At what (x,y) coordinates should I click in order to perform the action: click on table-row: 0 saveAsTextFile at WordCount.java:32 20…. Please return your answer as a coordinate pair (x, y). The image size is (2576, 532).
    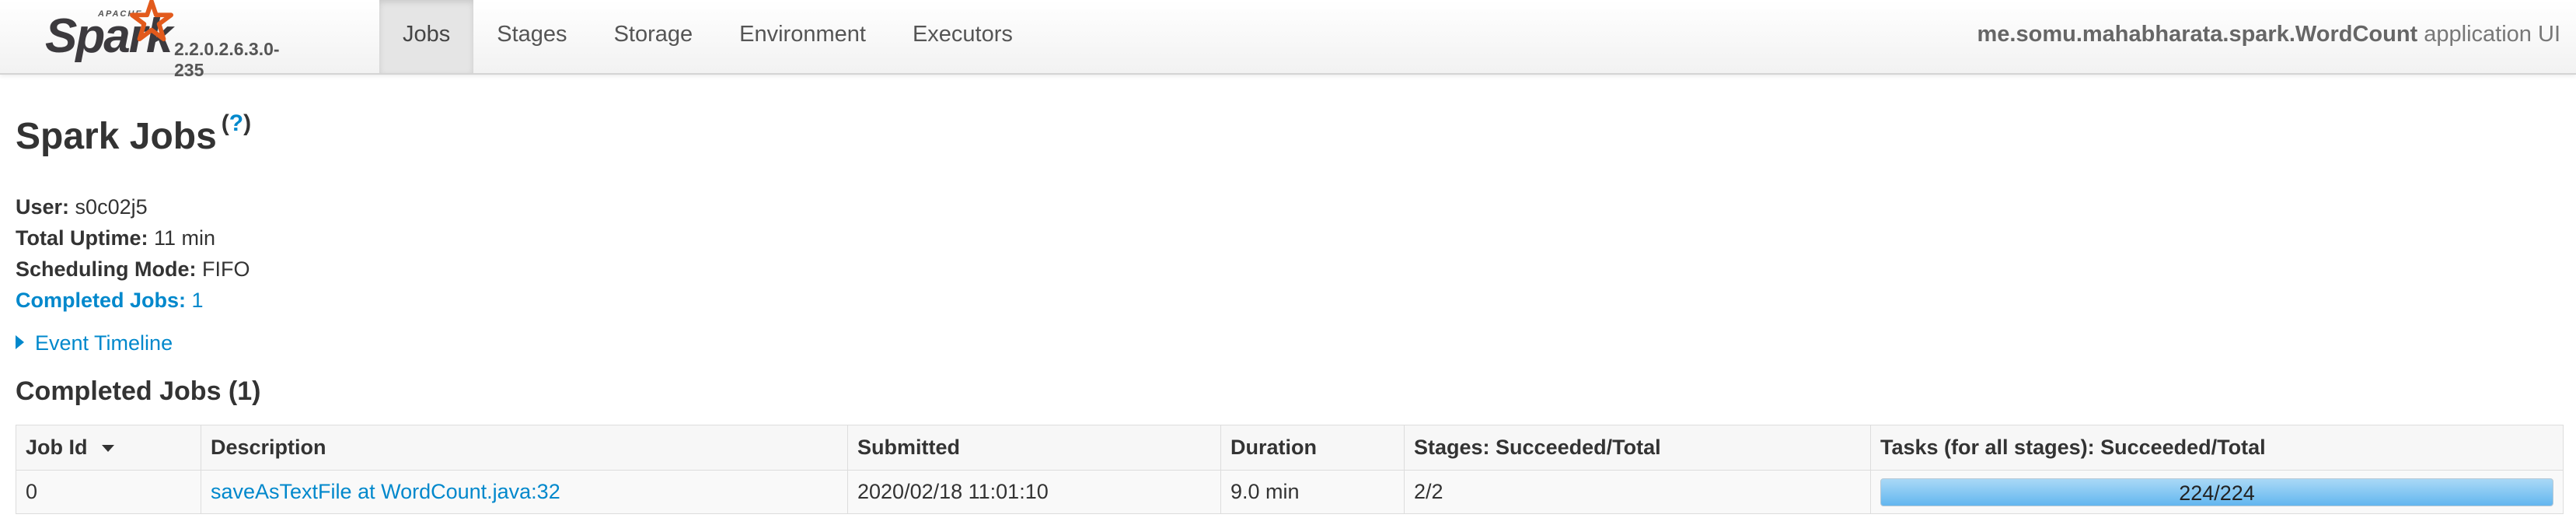
    Looking at the image, I should click on (1290, 492).